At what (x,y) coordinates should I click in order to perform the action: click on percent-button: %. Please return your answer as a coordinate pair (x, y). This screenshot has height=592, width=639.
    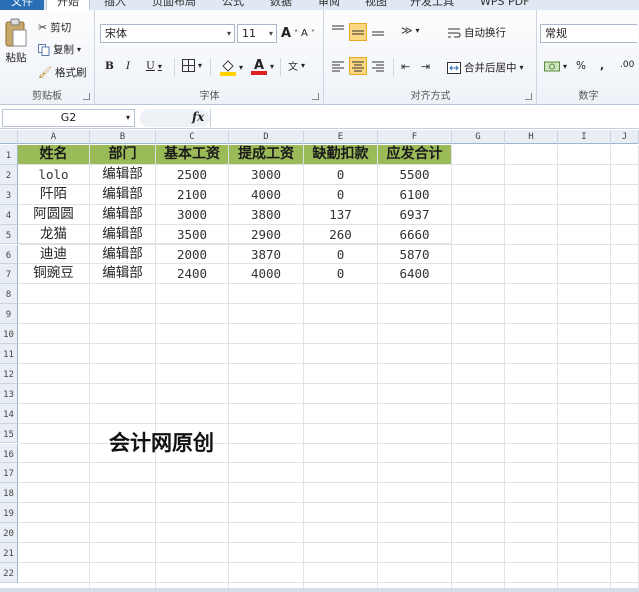
    Looking at the image, I should click on (581, 66).